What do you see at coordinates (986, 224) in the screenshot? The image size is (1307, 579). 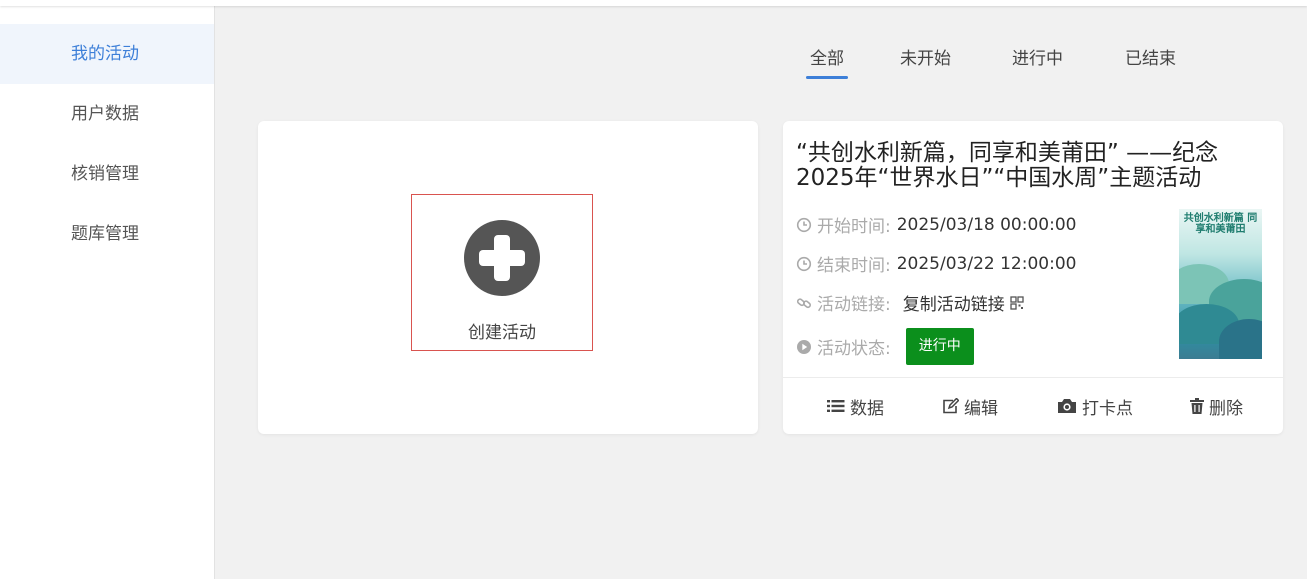 I see `start-time-value: 2025/03/18 00:00:00` at bounding box center [986, 224].